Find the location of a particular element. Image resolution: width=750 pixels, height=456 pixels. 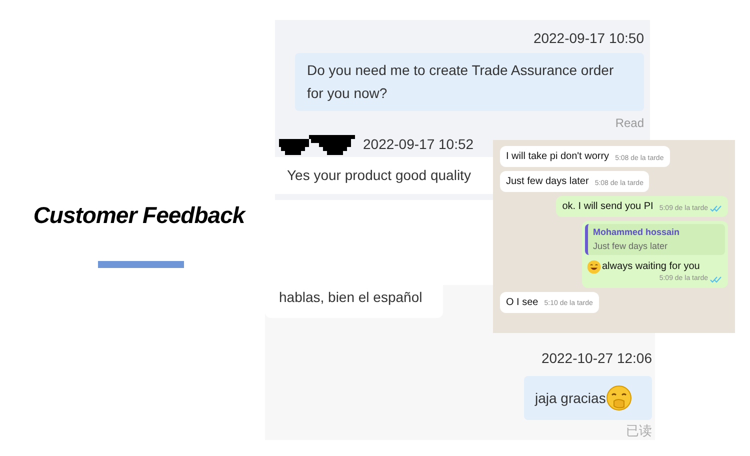

read-status: Read is located at coordinates (629, 123).